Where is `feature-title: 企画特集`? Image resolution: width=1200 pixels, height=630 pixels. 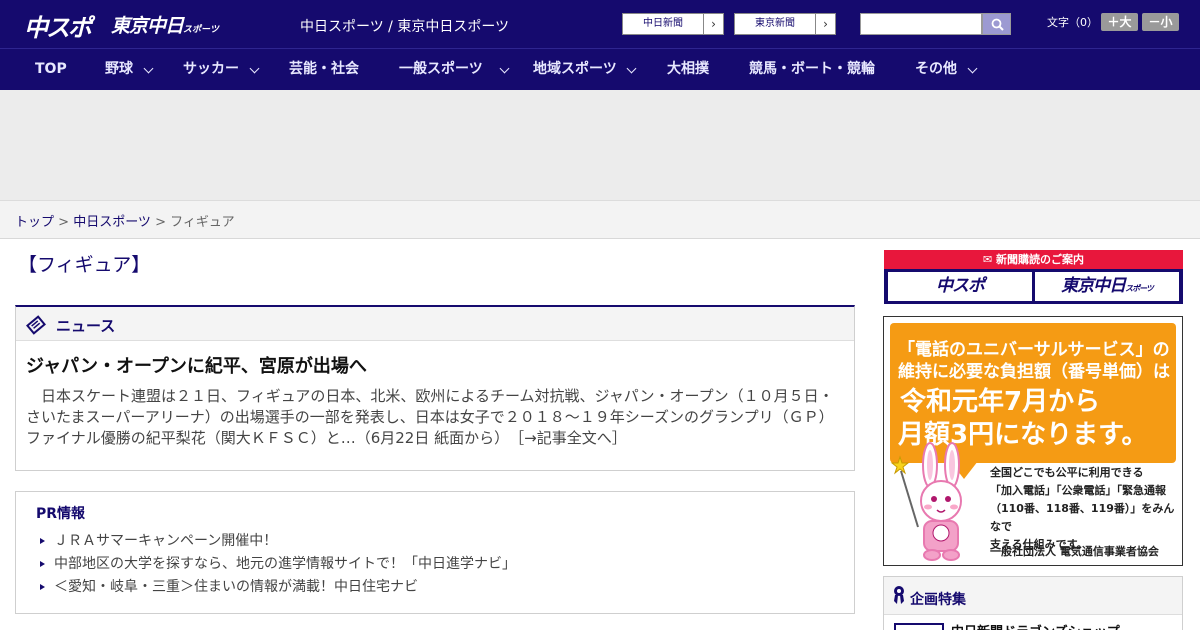
feature-title: 企画特集 is located at coordinates (938, 600).